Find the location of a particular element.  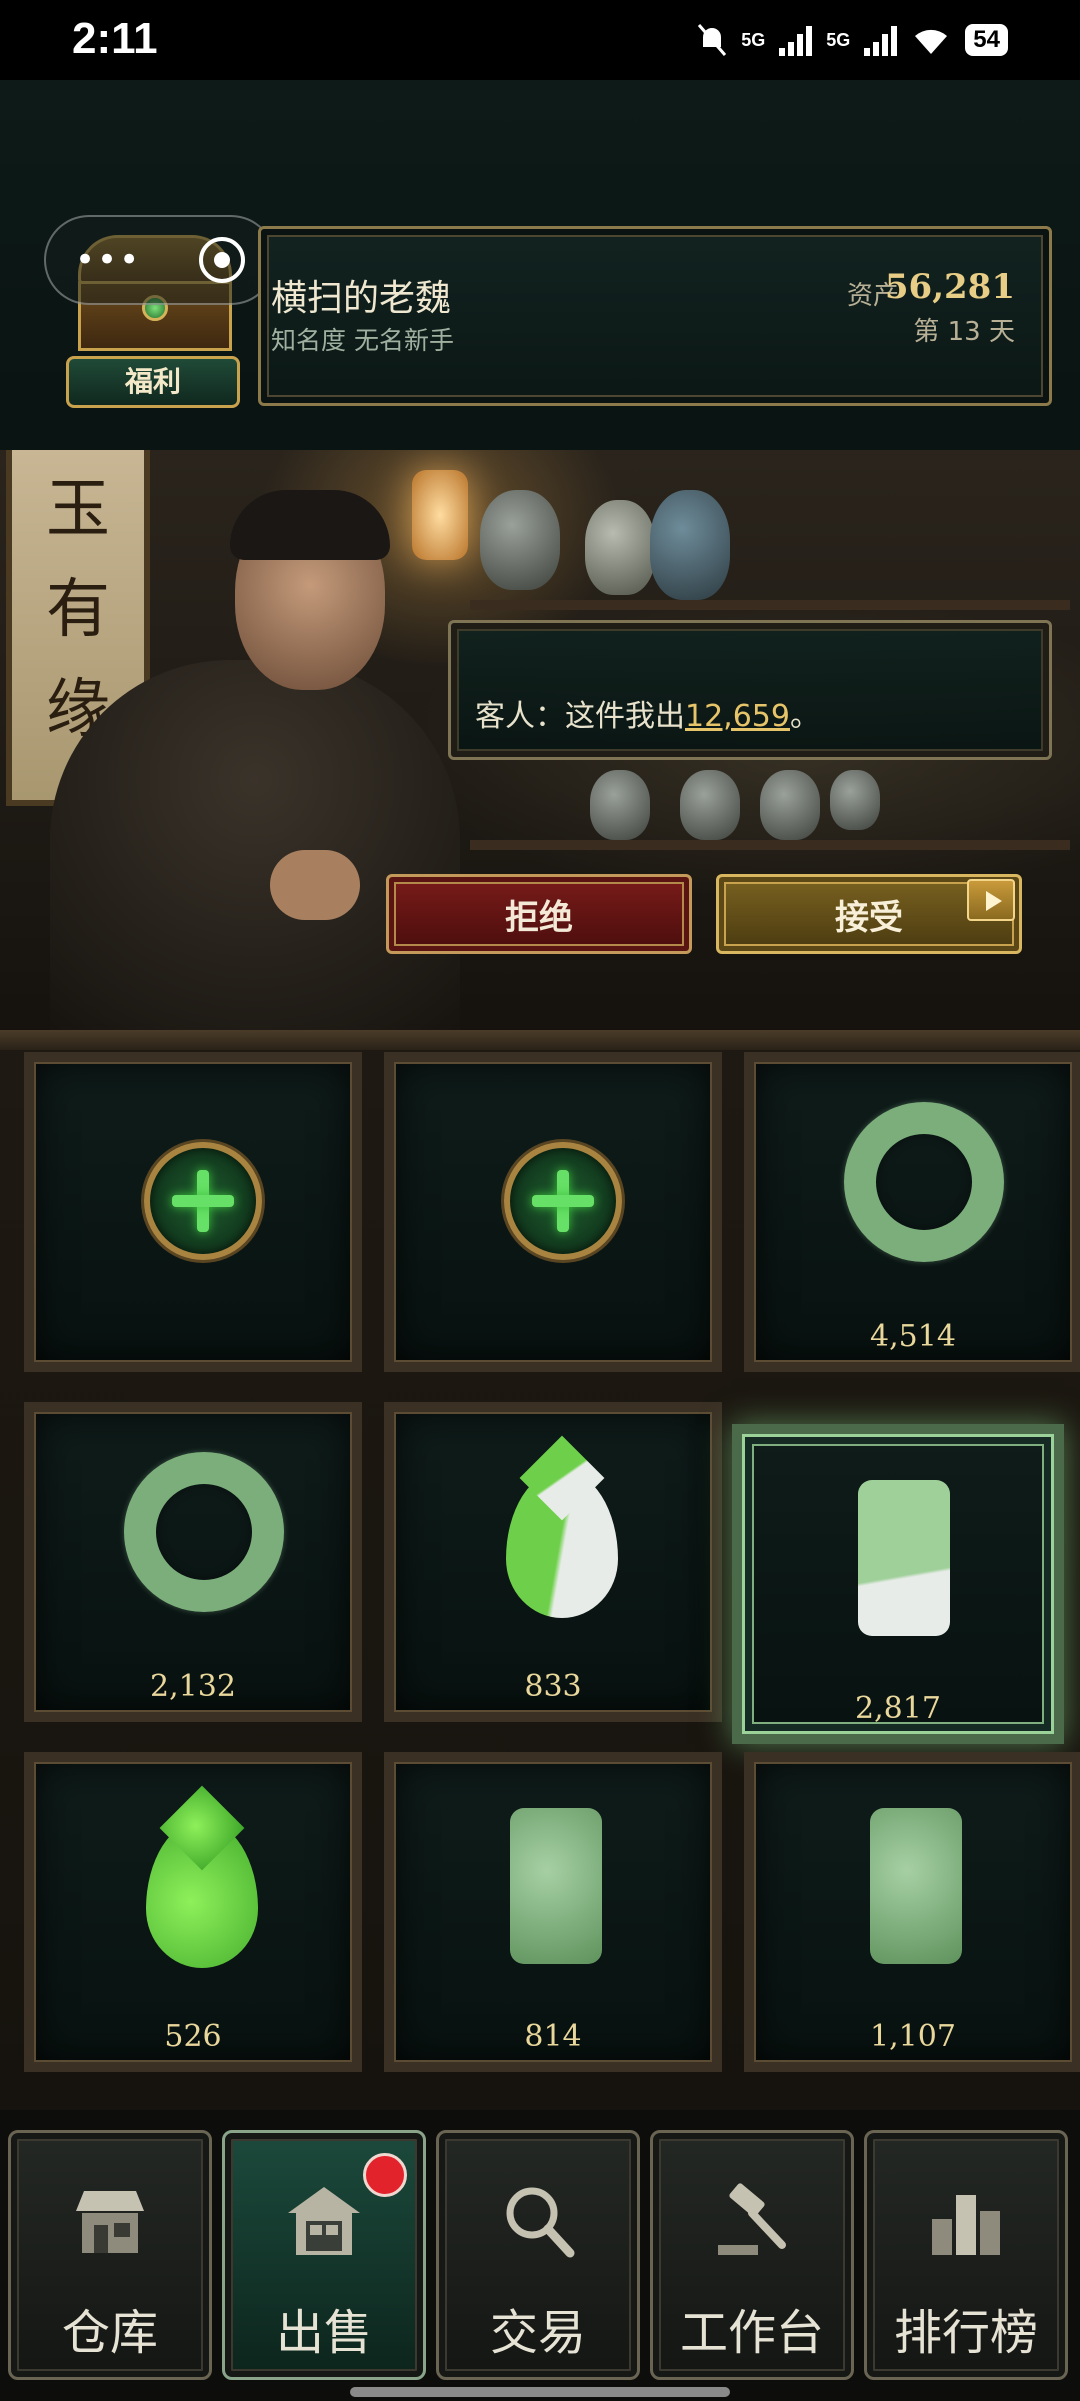

inventory-slot: 814 is located at coordinates (553, 1912).